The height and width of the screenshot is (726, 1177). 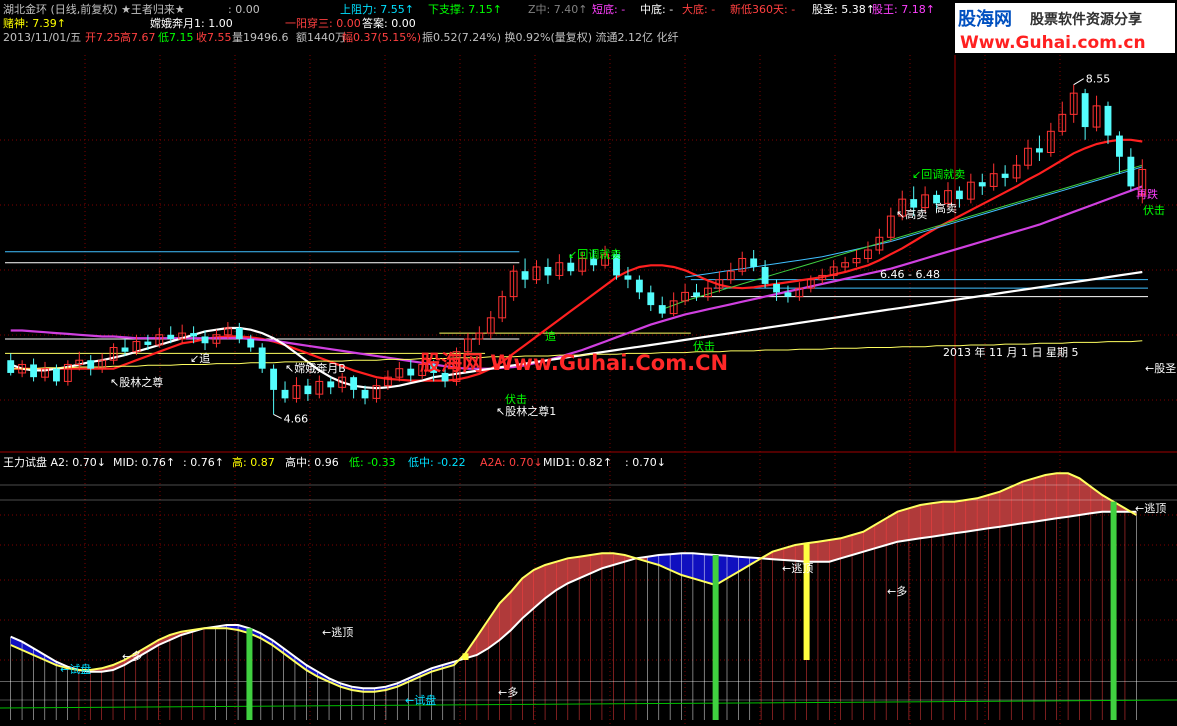 What do you see at coordinates (1010, 352) in the screenshot?
I see `date-label: 2013 年 11 月 1 日 星期 5` at bounding box center [1010, 352].